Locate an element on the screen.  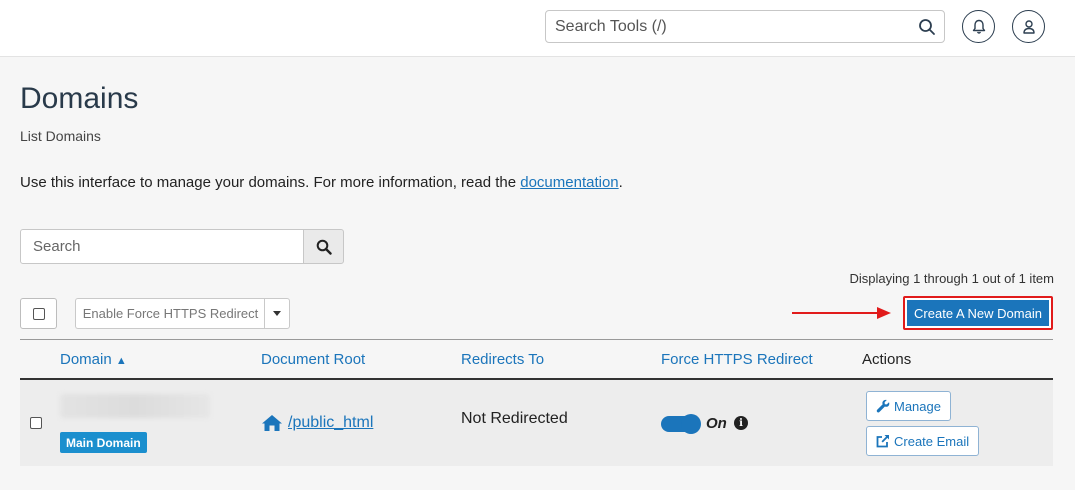
row-checkbox is located at coordinates (36, 423).